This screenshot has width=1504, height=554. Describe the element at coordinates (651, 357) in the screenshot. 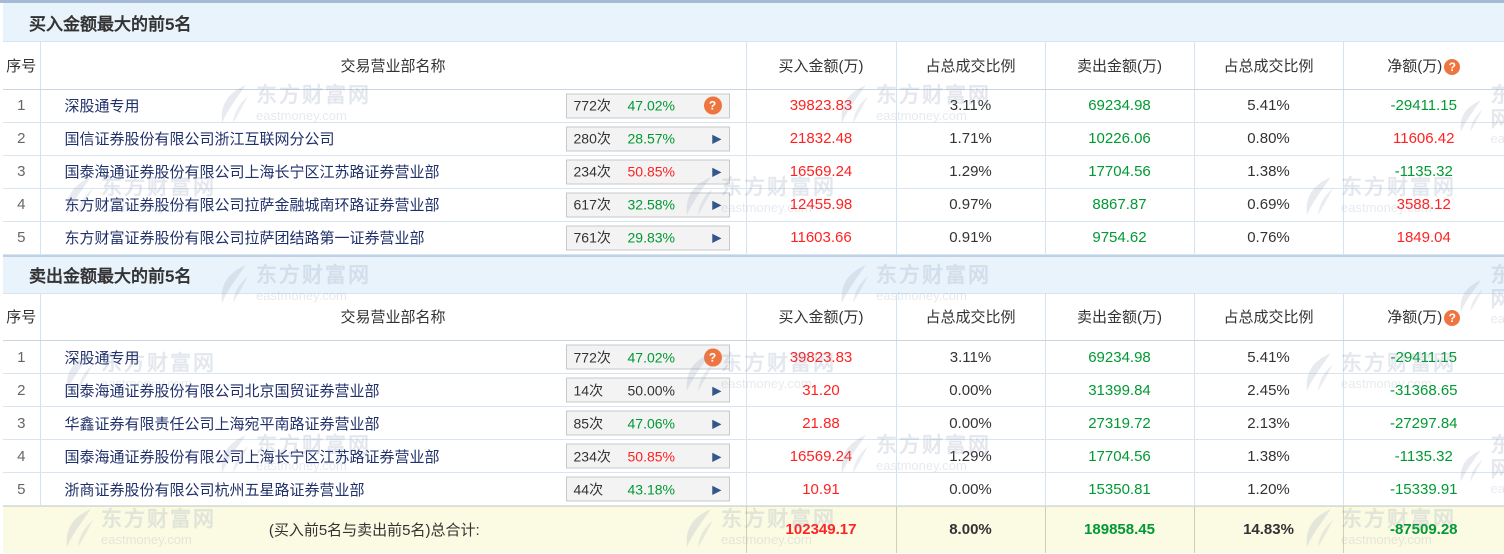

I see `win-rate: 47.02%` at that location.